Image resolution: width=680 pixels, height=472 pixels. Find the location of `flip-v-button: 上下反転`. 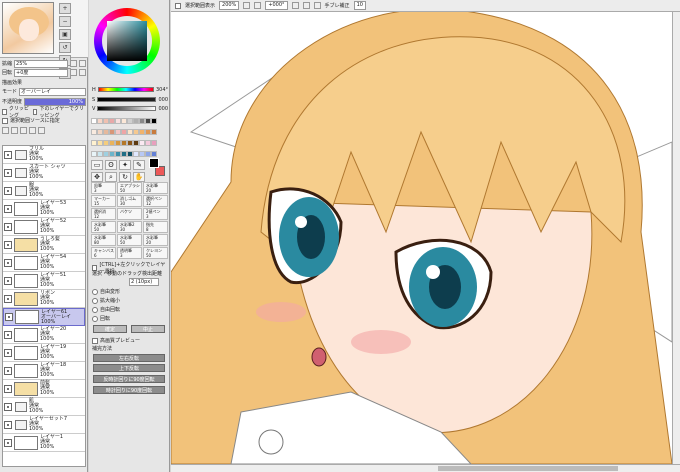

flip-v-button: 上下反転 is located at coordinates (129, 368).